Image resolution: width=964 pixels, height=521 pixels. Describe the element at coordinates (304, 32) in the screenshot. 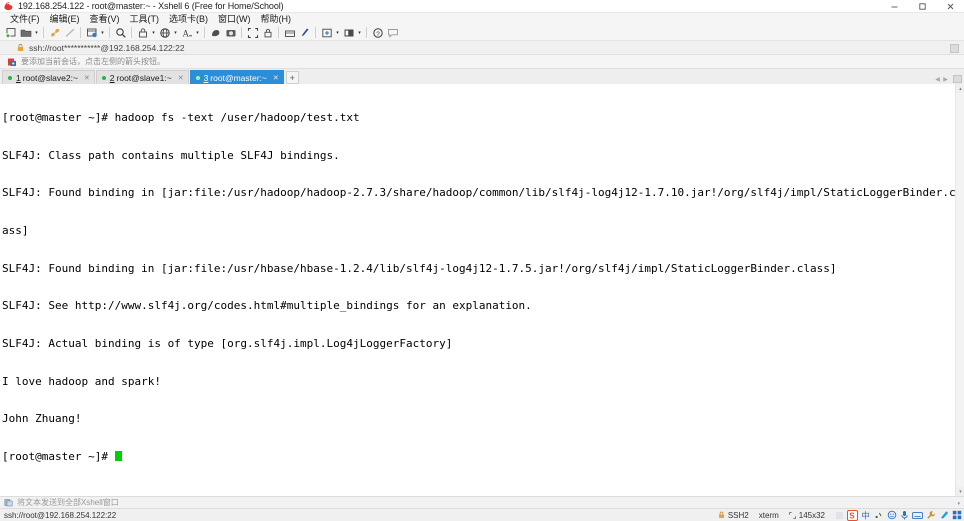

I see `highlight-icon` at that location.